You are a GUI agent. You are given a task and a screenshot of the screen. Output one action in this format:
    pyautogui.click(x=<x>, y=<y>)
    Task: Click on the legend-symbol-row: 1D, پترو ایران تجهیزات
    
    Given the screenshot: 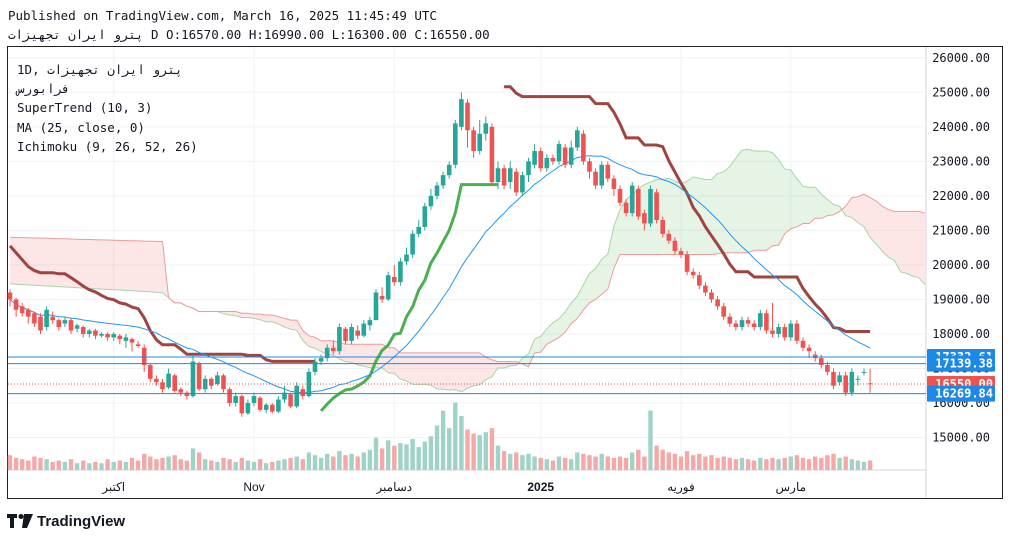 What is the action you would take?
    pyautogui.click(x=107, y=69)
    